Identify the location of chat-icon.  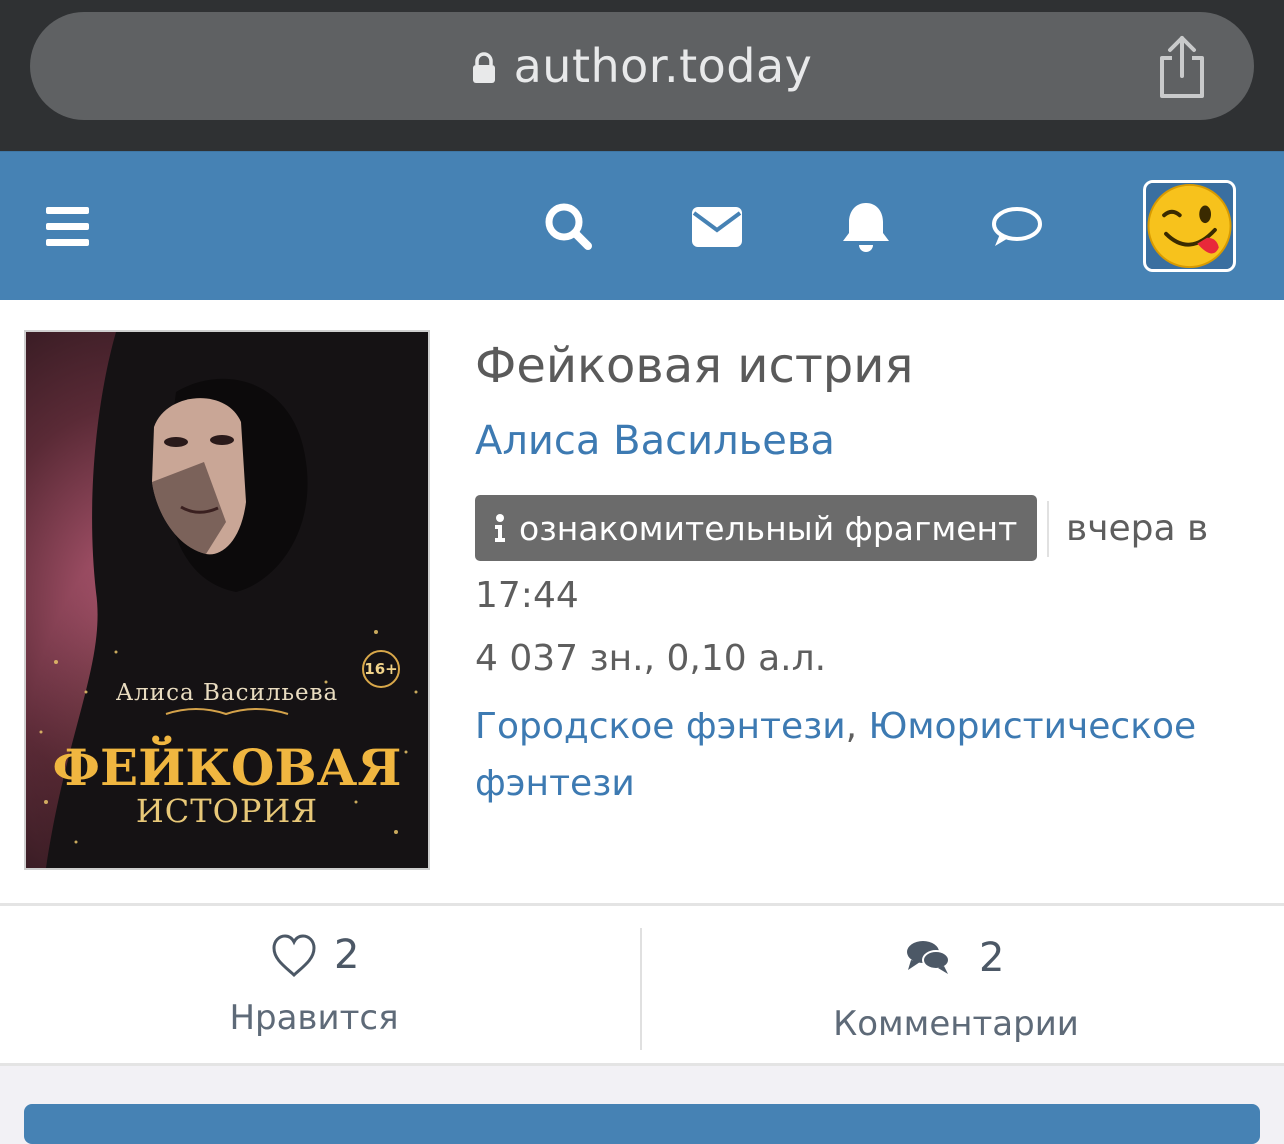
(1016, 227).